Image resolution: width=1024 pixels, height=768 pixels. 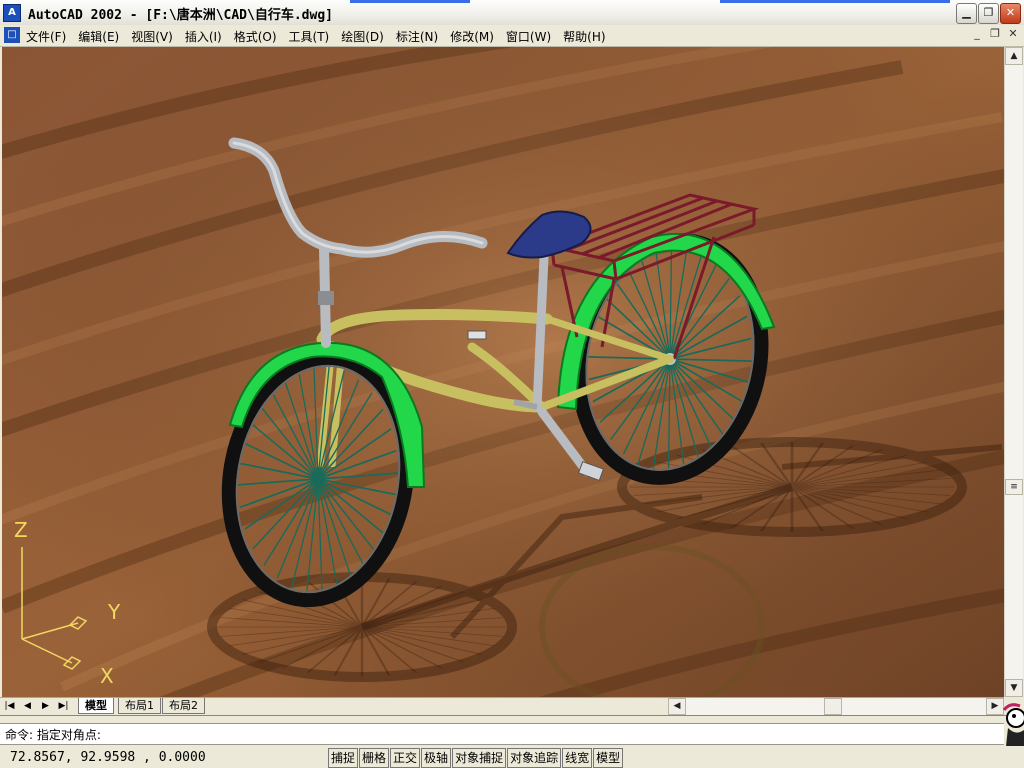 What do you see at coordinates (472, 36) in the screenshot?
I see `menu-modify: 修改(M)` at bounding box center [472, 36].